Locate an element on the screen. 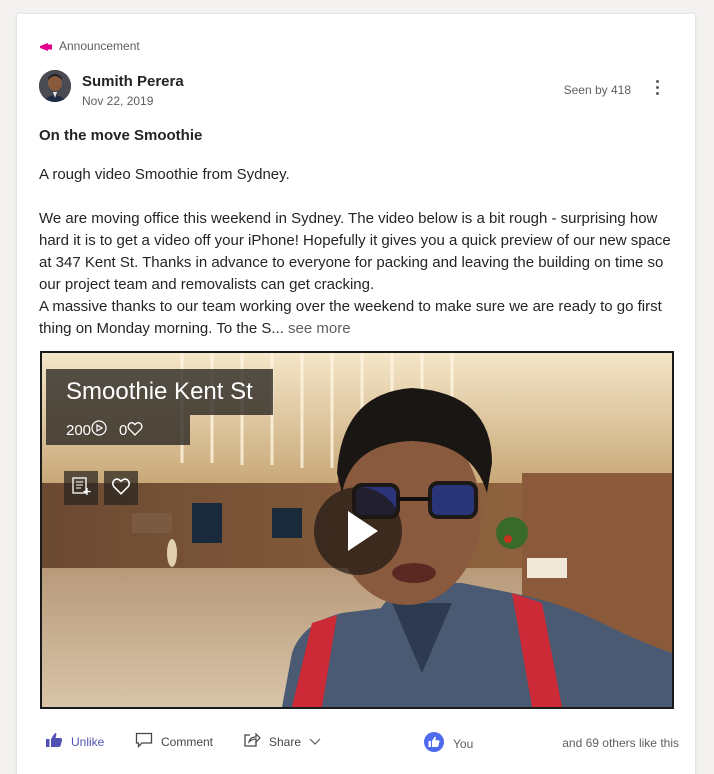 This screenshot has width=714, height=774. more-options-icon is located at coordinates (657, 89).